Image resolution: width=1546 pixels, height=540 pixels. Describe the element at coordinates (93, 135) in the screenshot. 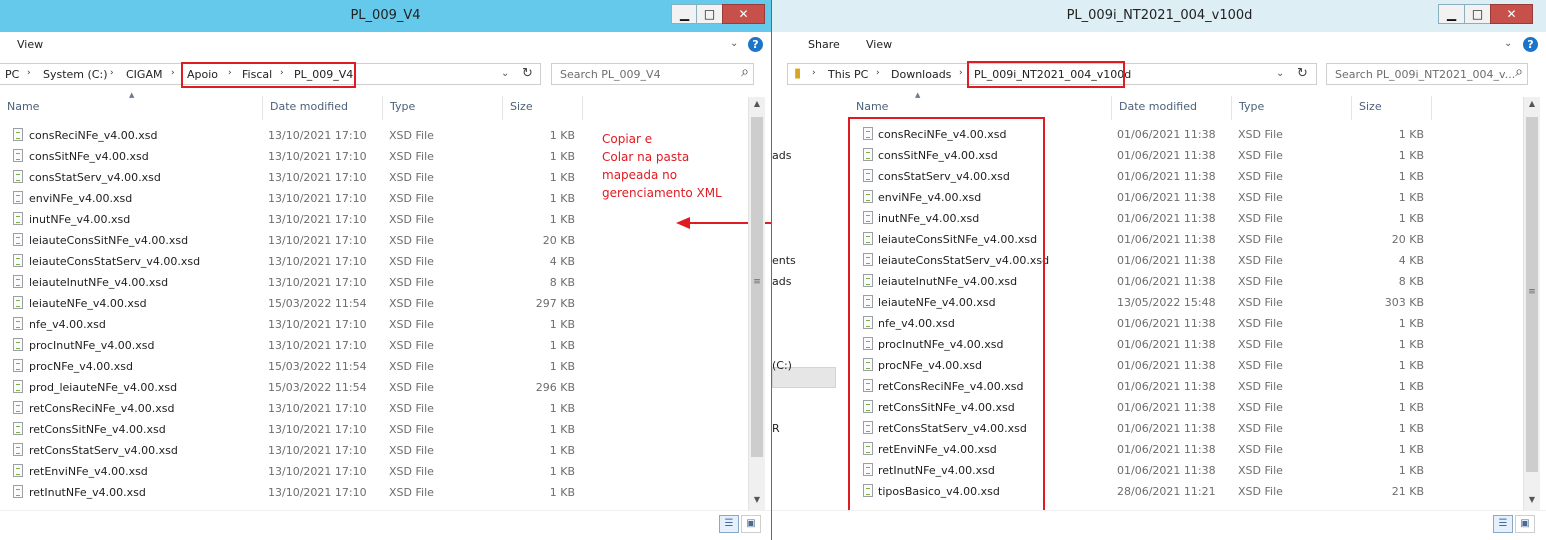

I see `file-name: consReciNFe_v4.00.xsd` at that location.